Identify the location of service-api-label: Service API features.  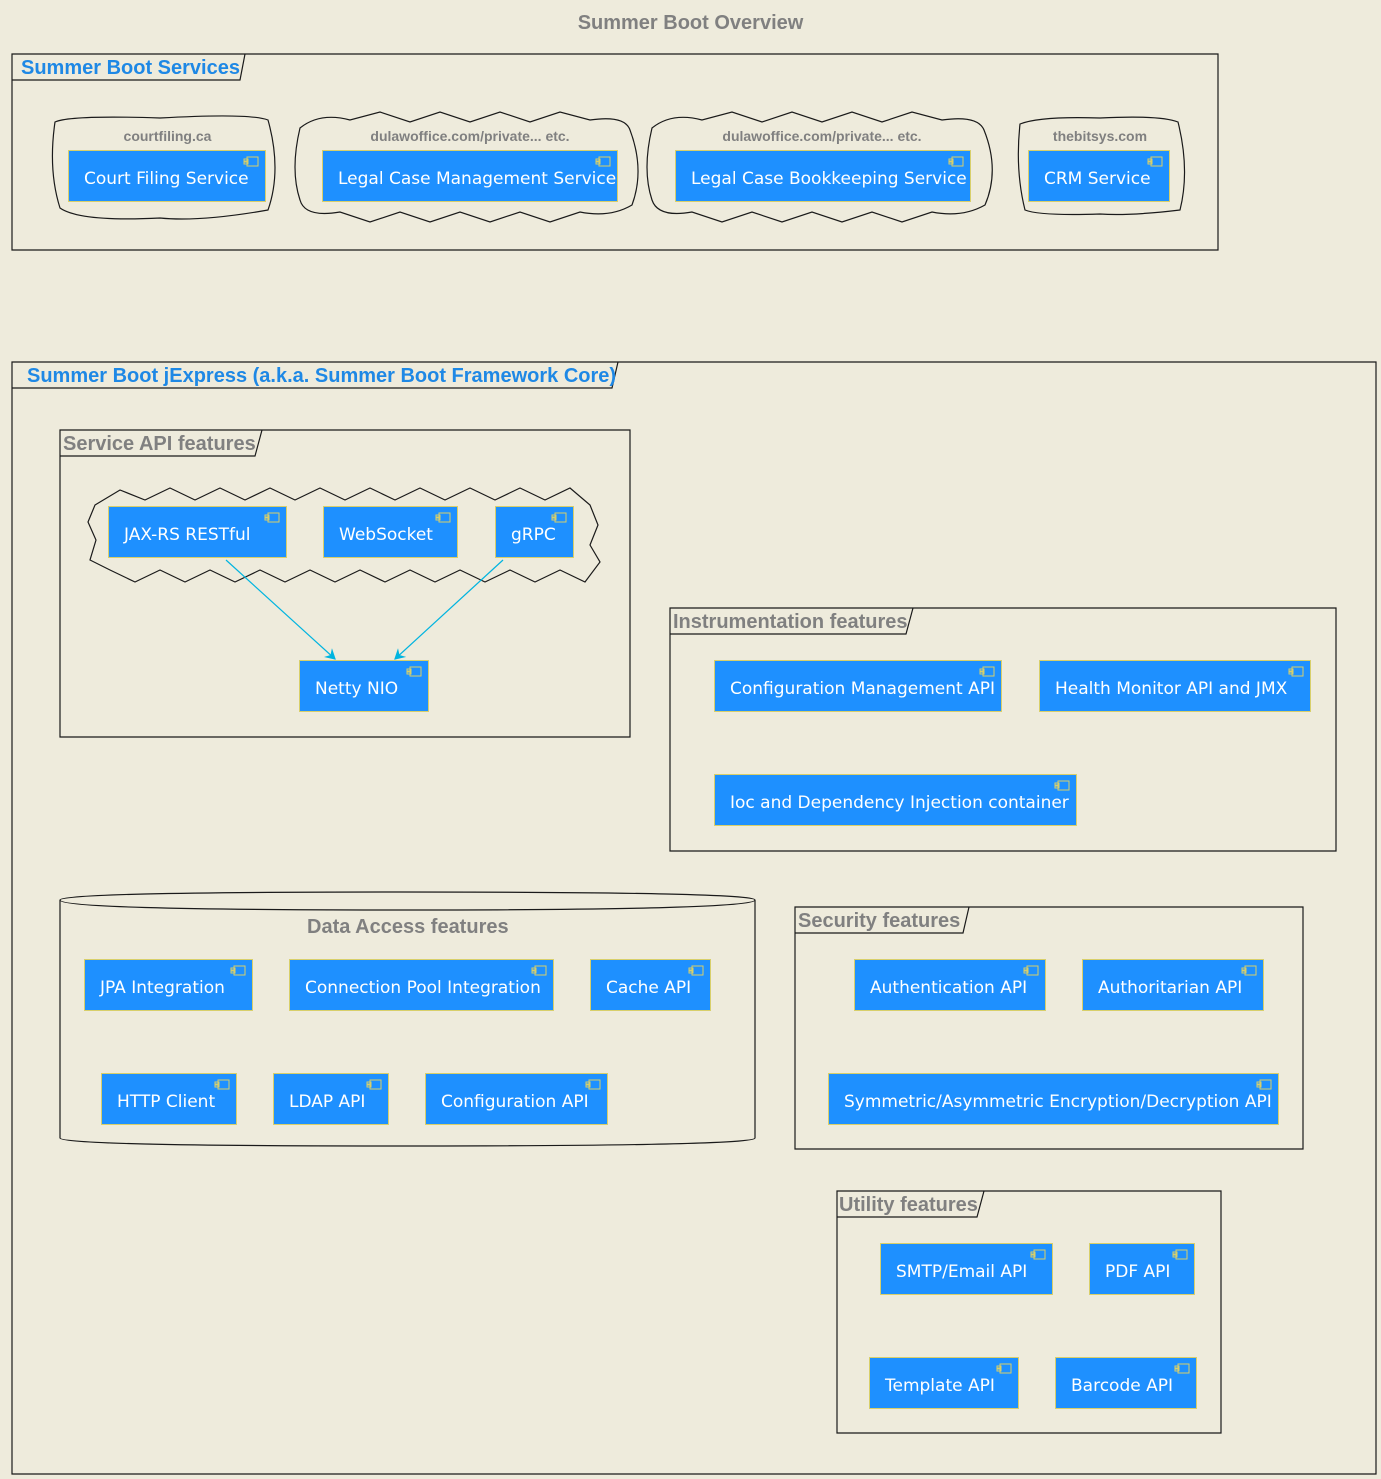
(159, 444).